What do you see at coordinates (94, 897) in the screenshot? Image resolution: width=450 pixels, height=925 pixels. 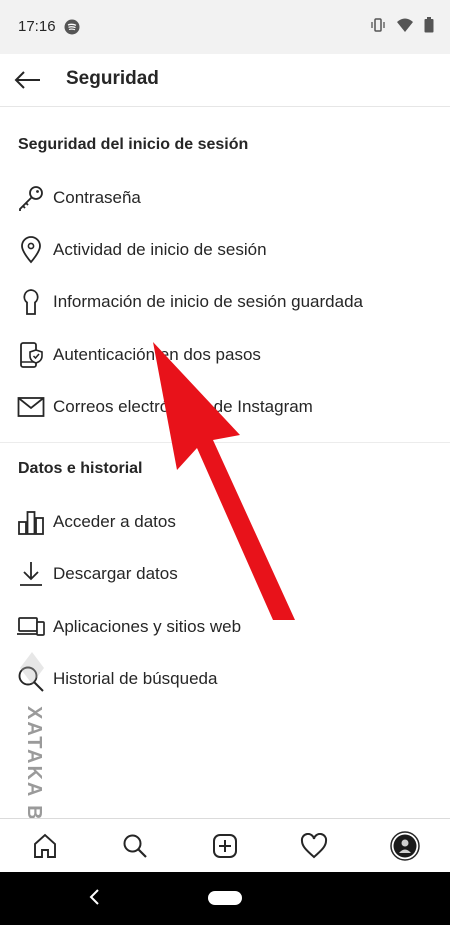 I see `chevron-left-icon` at bounding box center [94, 897].